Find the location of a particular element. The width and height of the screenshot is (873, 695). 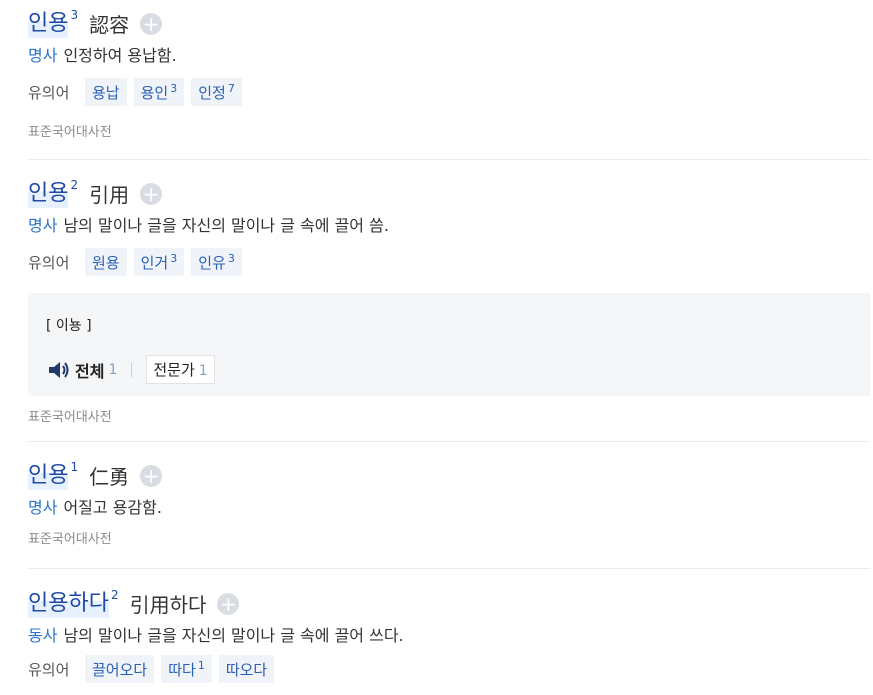

synonym-chip: 따오다 is located at coordinates (246, 669).